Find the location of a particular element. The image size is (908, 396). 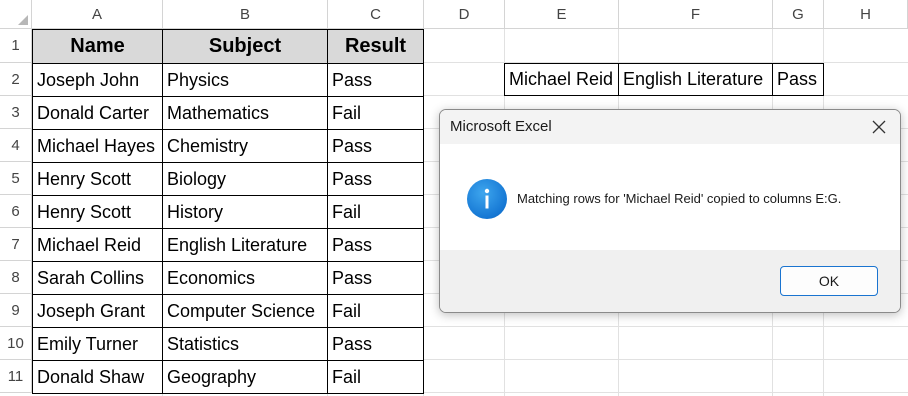

table-cell: Physics is located at coordinates (245, 80).